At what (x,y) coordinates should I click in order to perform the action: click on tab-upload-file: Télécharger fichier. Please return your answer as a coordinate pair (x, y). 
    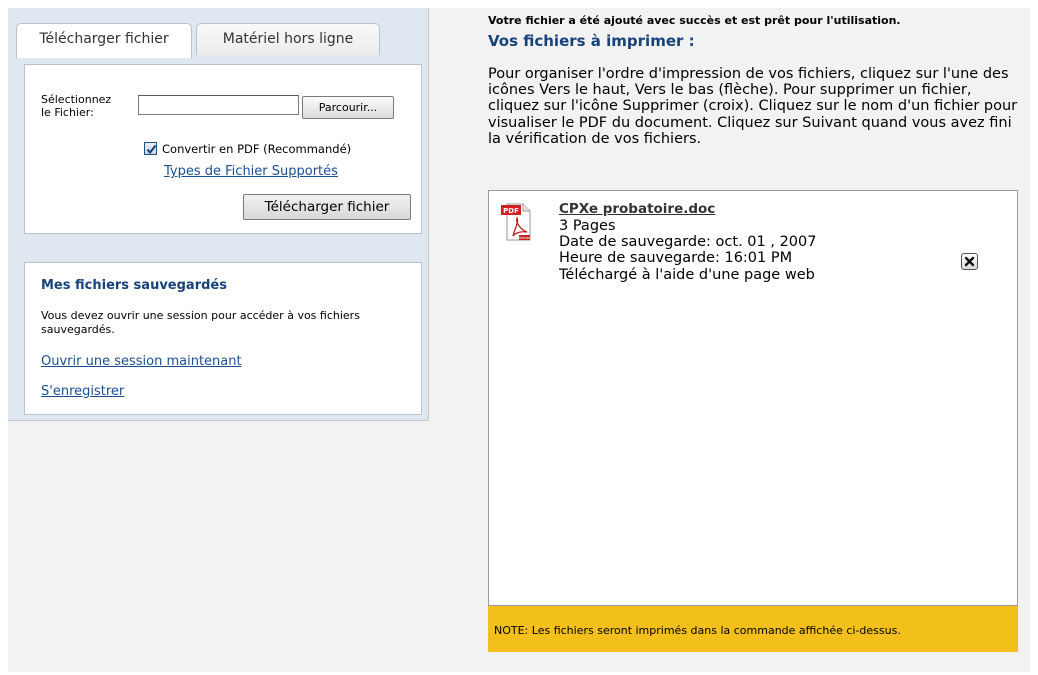
    Looking at the image, I should click on (104, 40).